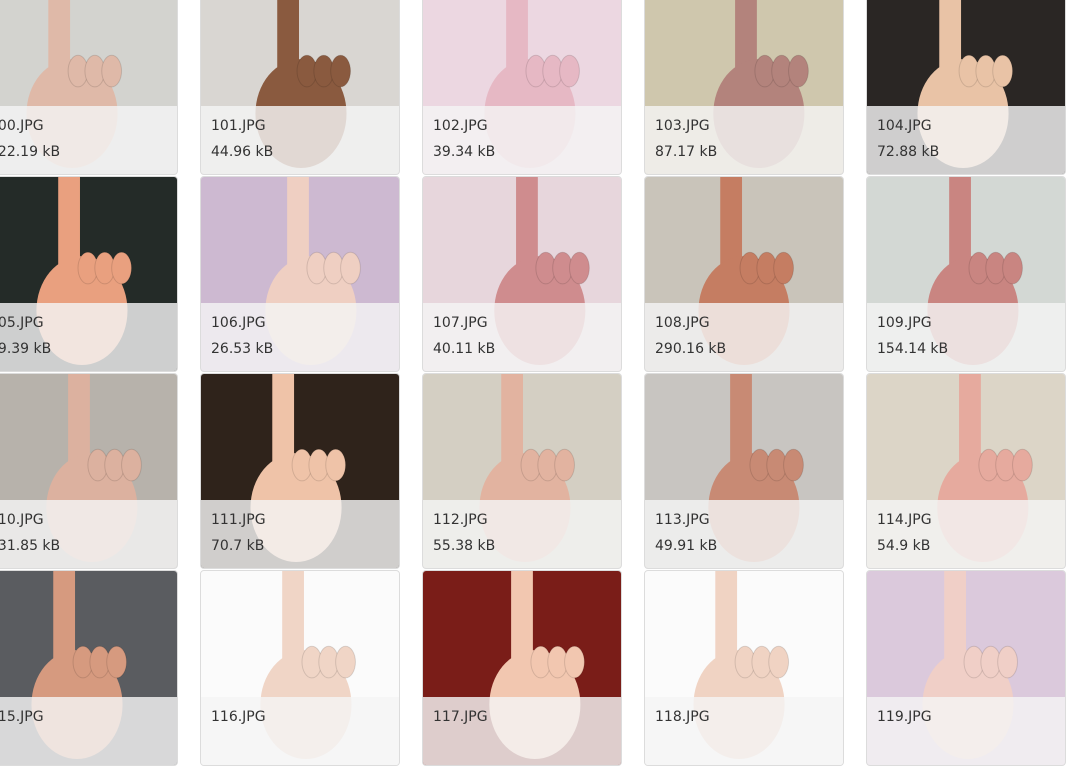  Describe the element at coordinates (464, 152) in the screenshot. I see `file-size: 39.34 kB` at that location.